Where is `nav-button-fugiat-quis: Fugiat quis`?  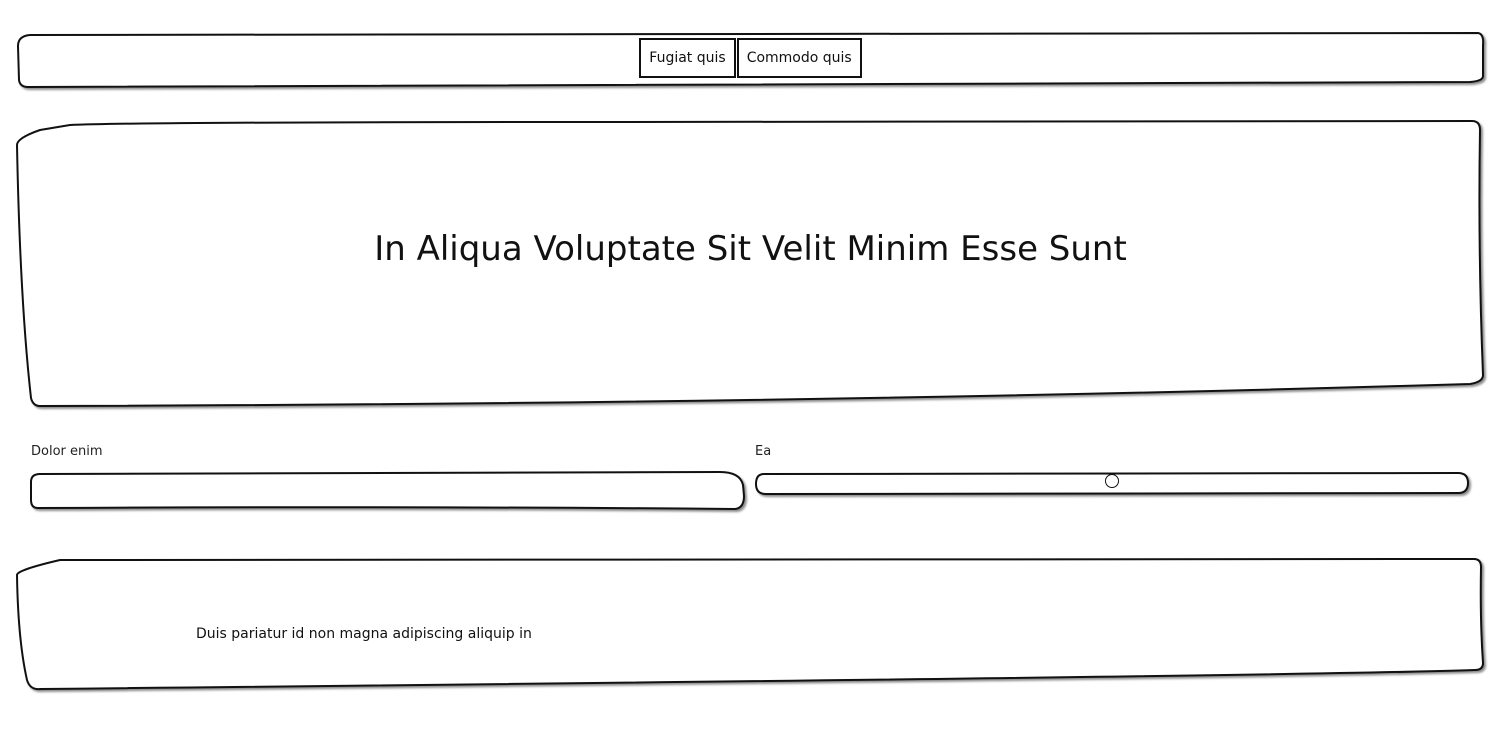
nav-button-fugiat-quis: Fugiat quis is located at coordinates (687, 58).